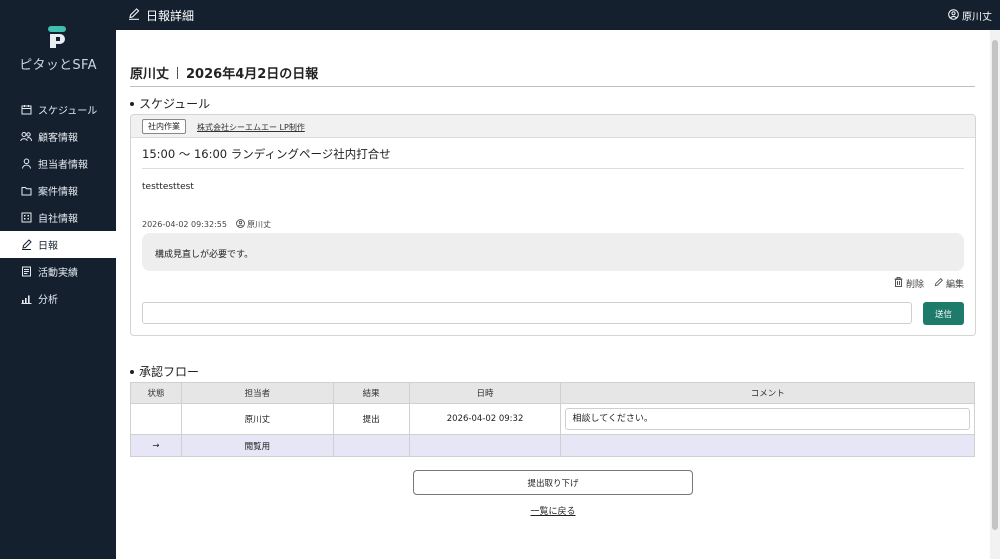  I want to click on sidebar-item-deals: 案件情報, so click(58, 190).